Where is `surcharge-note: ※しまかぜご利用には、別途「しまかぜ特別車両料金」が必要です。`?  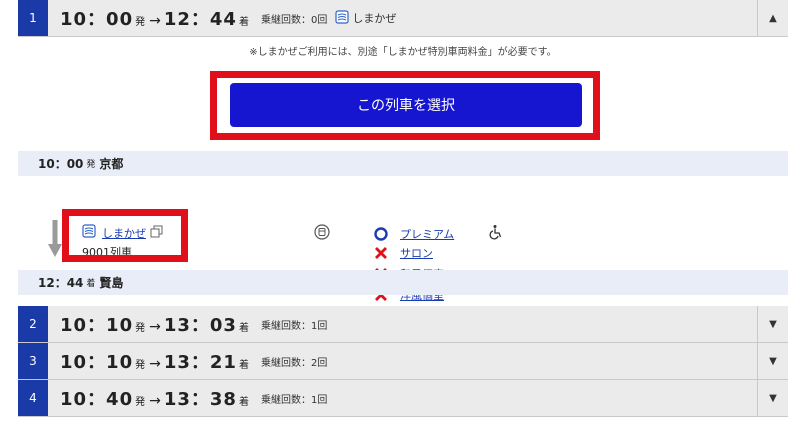 surcharge-note: ※しまかぜご利用には、別途「しまかぜ特別車両料金」が必要です。 is located at coordinates (403, 52).